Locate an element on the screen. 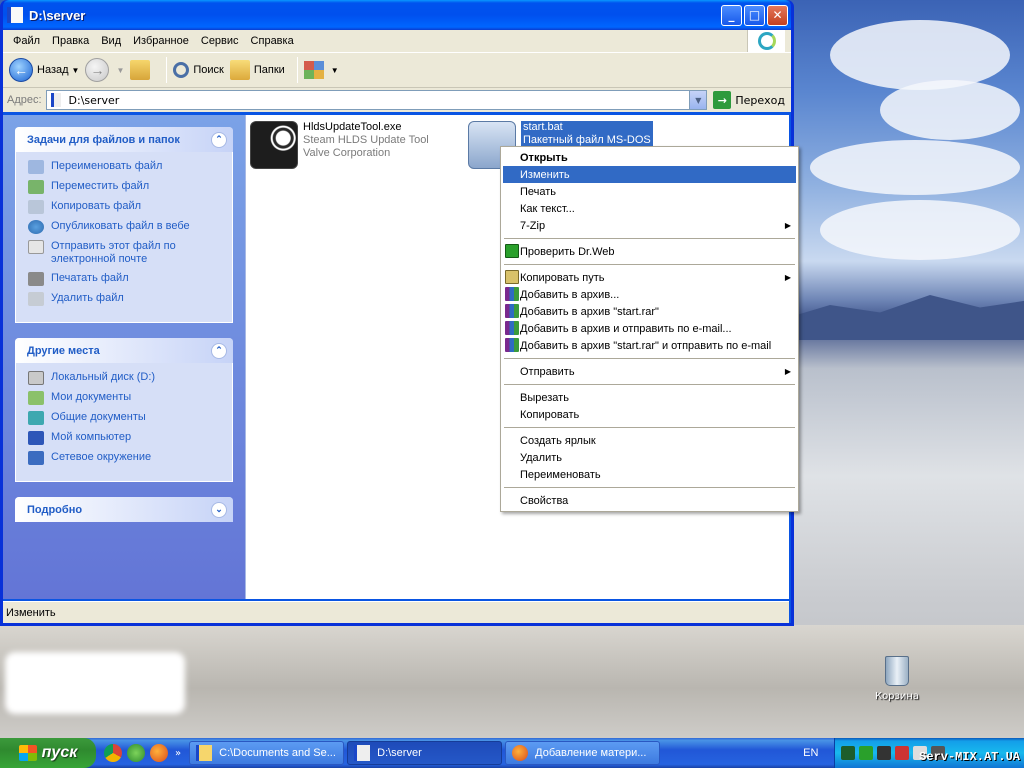 This screenshot has height=768, width=1024. file-tasks-header: Задачи для файлов и папок ⌃ is located at coordinates (124, 139).